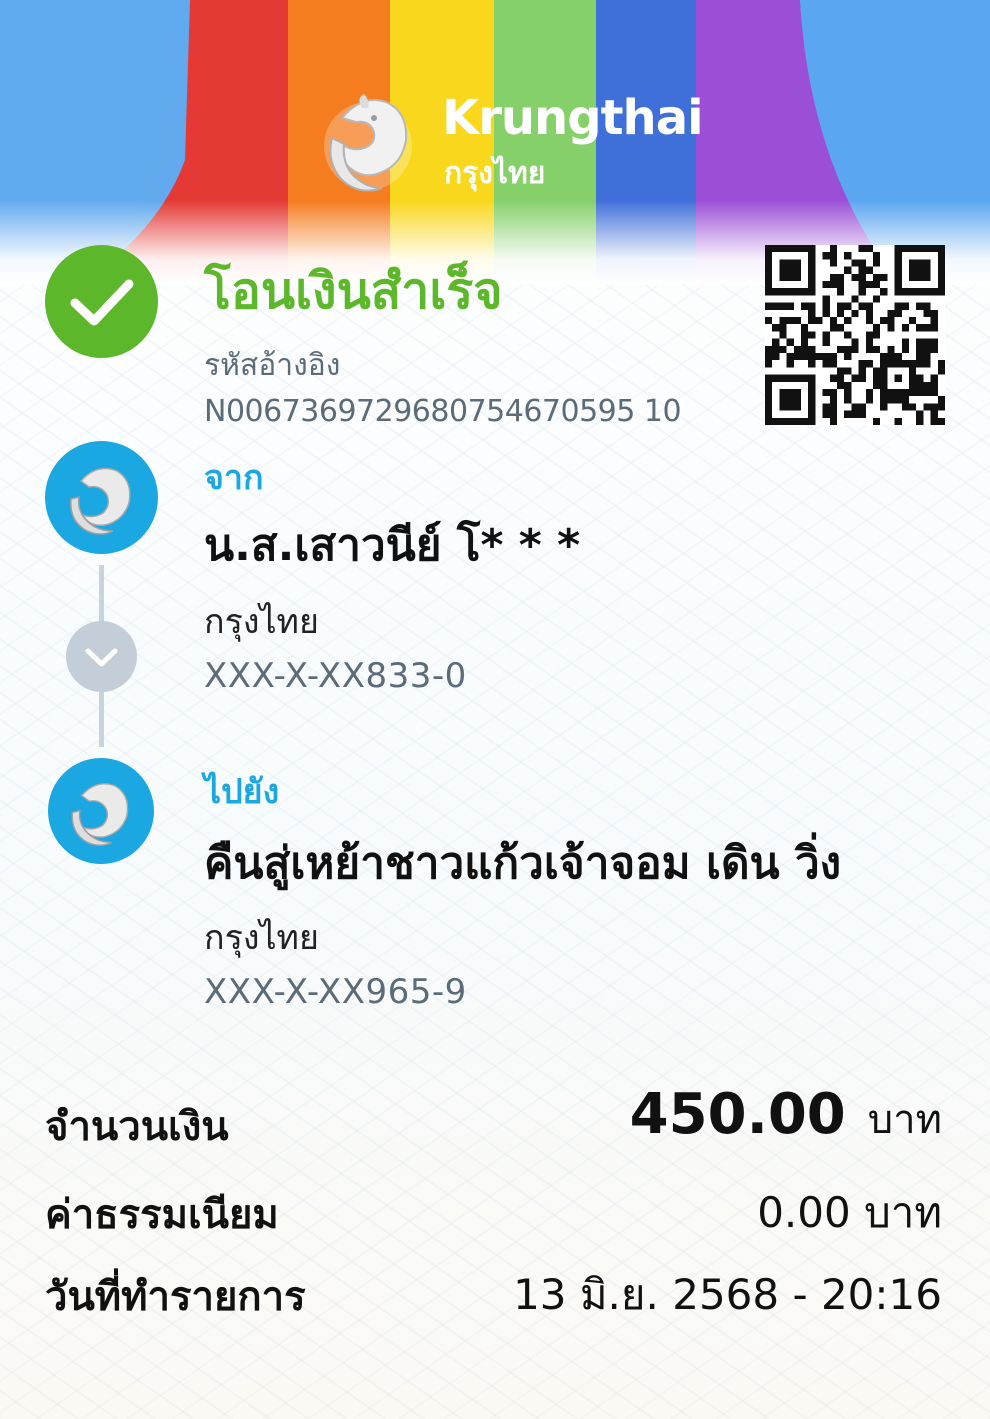  What do you see at coordinates (335, 676) in the screenshot?
I see `sender-account: XXX-X-XX833-0` at bounding box center [335, 676].